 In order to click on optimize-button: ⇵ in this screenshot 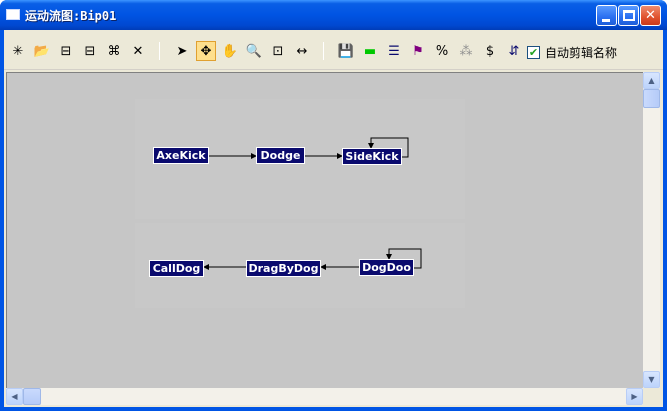, I will do `click(514, 51)`.